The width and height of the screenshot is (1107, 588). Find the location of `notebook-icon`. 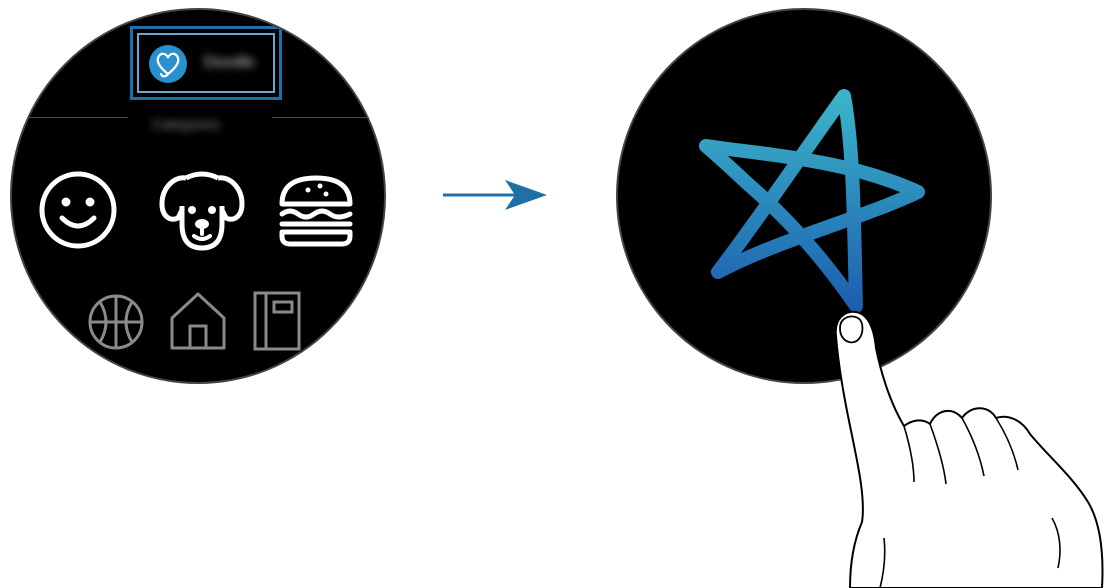

notebook-icon is located at coordinates (277, 321).